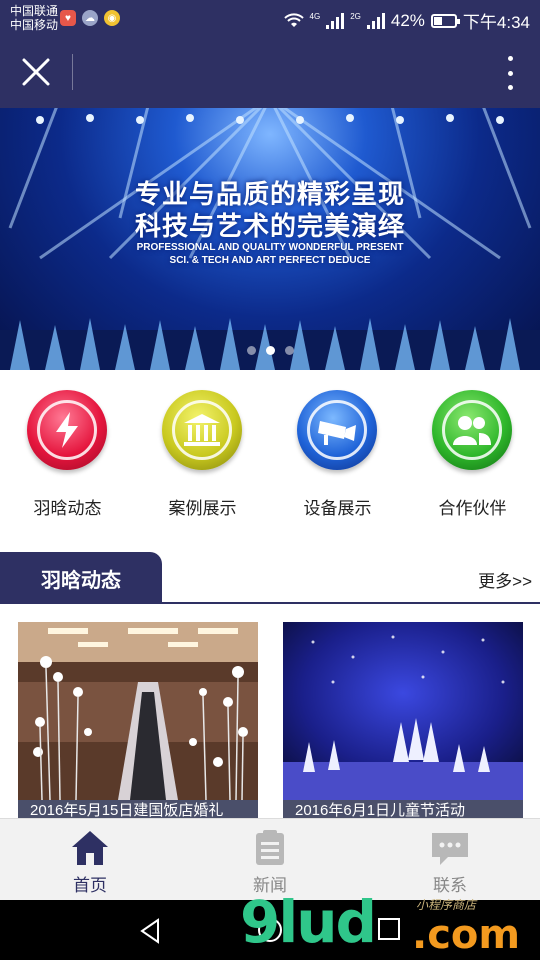 This screenshot has width=540, height=960. What do you see at coordinates (335, 20) in the screenshot?
I see `signal-icon` at bounding box center [335, 20].